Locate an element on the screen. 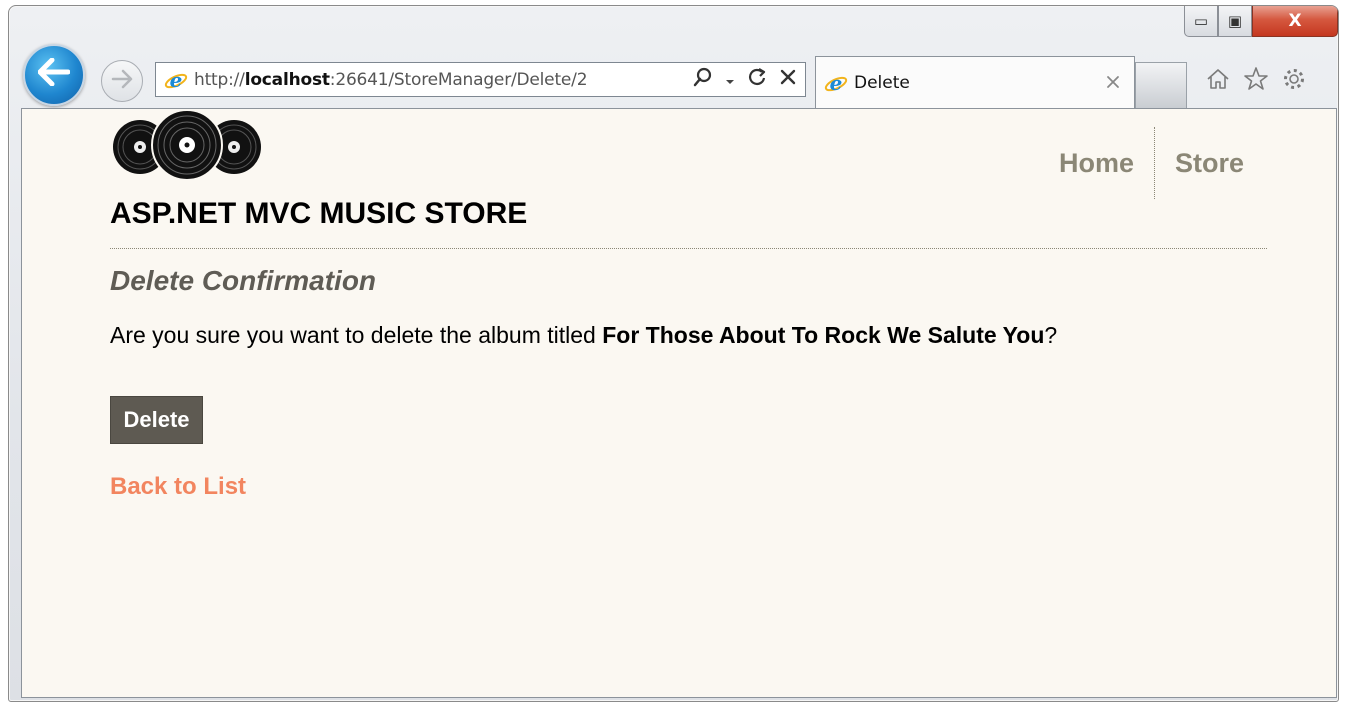 This screenshot has width=1349, height=707. back-arrow-icon is located at coordinates (54, 75).